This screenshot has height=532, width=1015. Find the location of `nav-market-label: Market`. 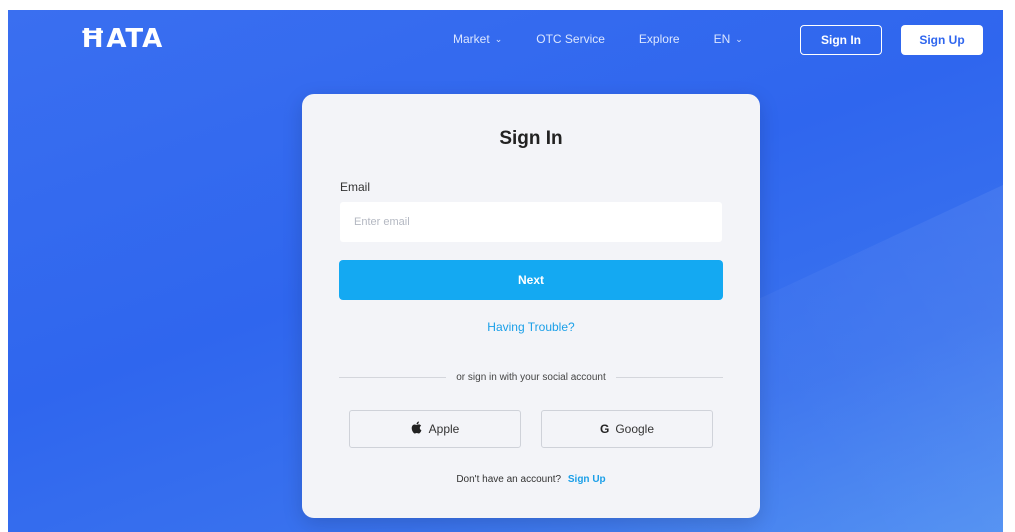

nav-market-label: Market is located at coordinates (471, 39).